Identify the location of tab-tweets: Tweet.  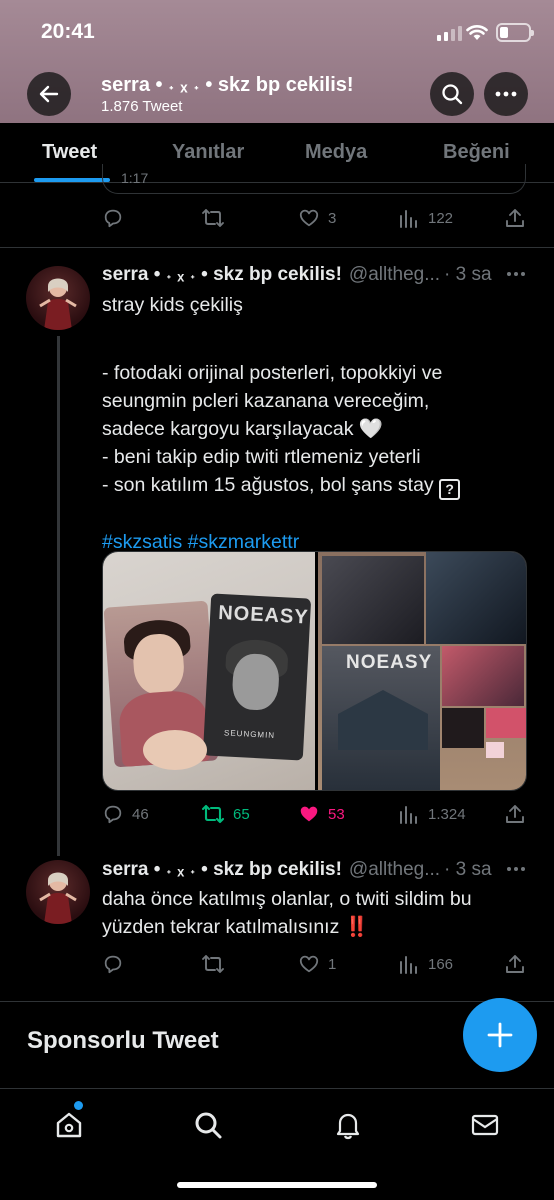
(69, 152).